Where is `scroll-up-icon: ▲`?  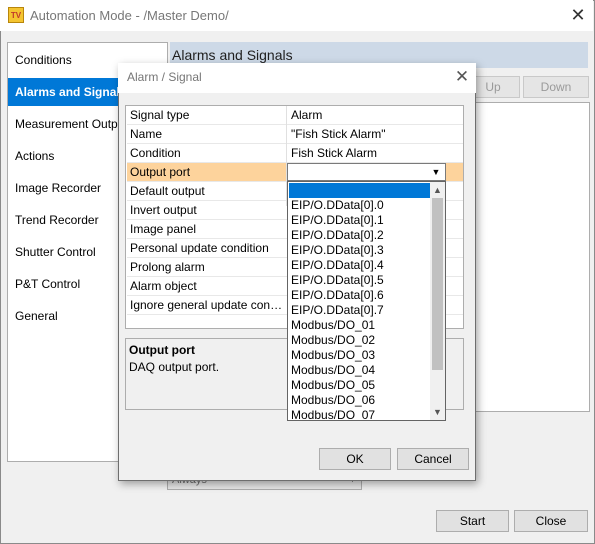 scroll-up-icon: ▲ is located at coordinates (437, 190).